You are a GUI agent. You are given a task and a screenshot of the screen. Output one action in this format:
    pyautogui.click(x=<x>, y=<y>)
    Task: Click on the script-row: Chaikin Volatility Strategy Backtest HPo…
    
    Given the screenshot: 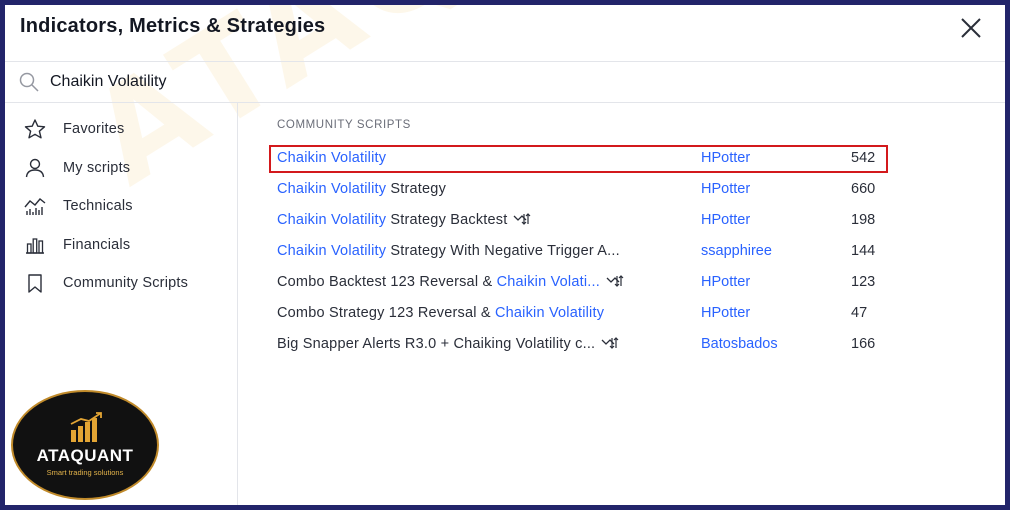 What is the action you would take?
    pyautogui.click(x=579, y=221)
    